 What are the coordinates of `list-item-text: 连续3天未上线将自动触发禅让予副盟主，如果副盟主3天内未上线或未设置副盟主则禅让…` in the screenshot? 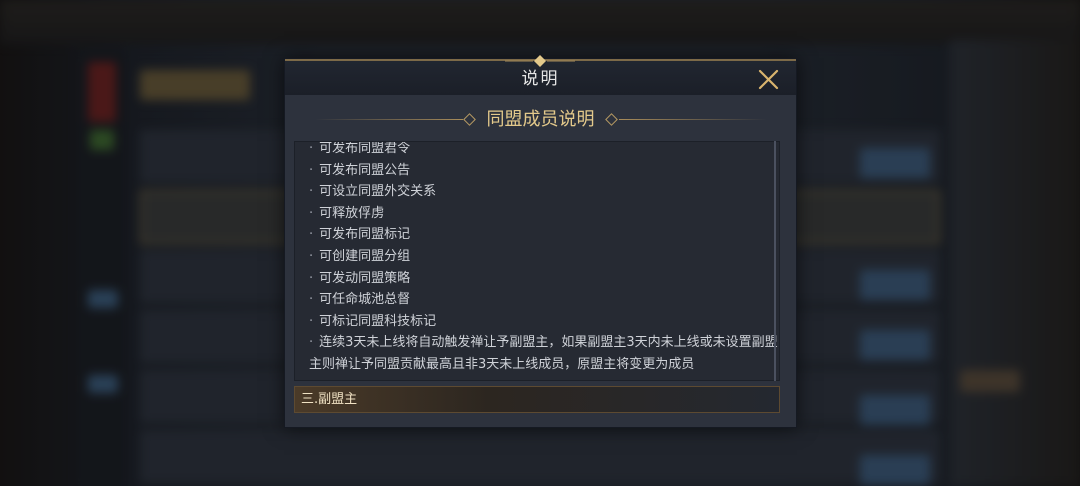 It's located at (543, 354).